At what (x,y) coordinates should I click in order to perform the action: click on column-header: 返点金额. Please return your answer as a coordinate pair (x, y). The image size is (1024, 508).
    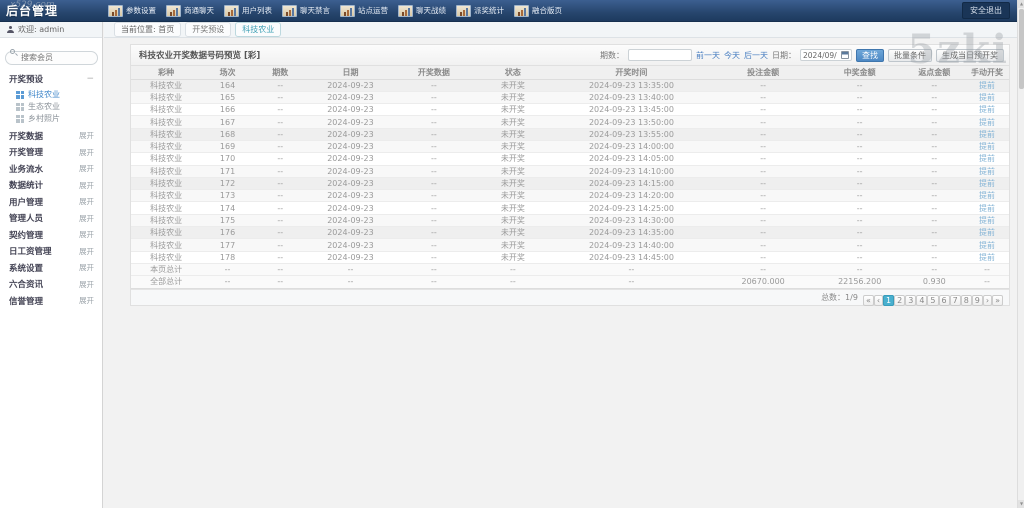
    Looking at the image, I should click on (934, 73).